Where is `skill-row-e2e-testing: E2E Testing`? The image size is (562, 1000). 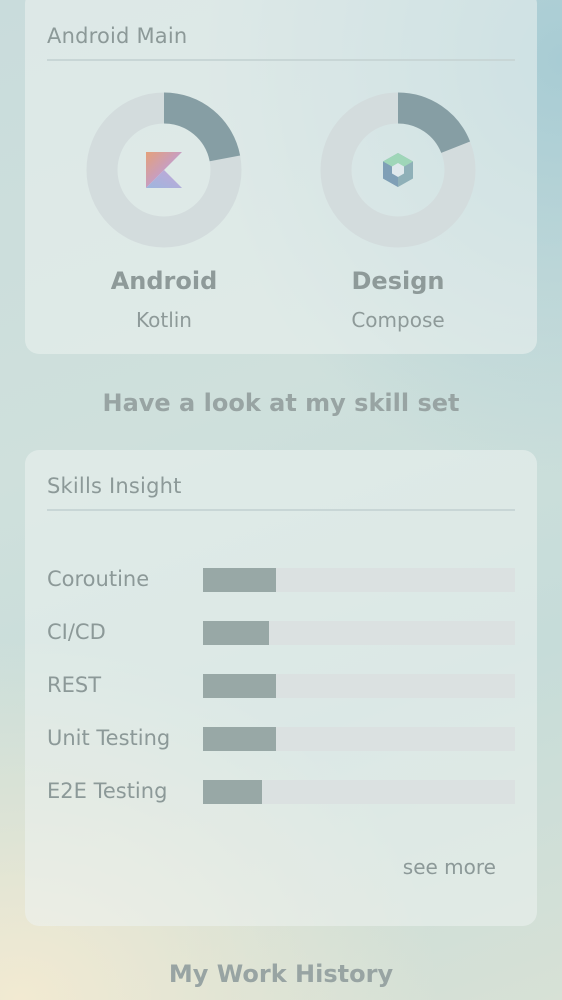 skill-row-e2e-testing: E2E Testing is located at coordinates (281, 794).